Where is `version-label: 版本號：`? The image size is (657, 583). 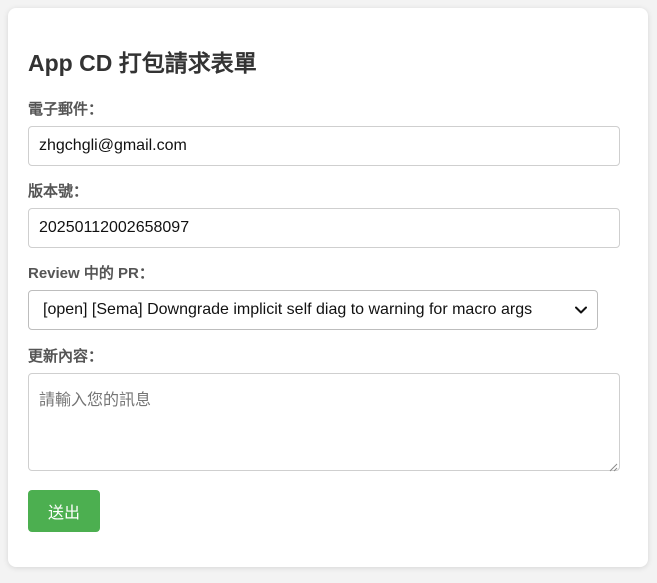
version-label: 版本號： is located at coordinates (58, 191).